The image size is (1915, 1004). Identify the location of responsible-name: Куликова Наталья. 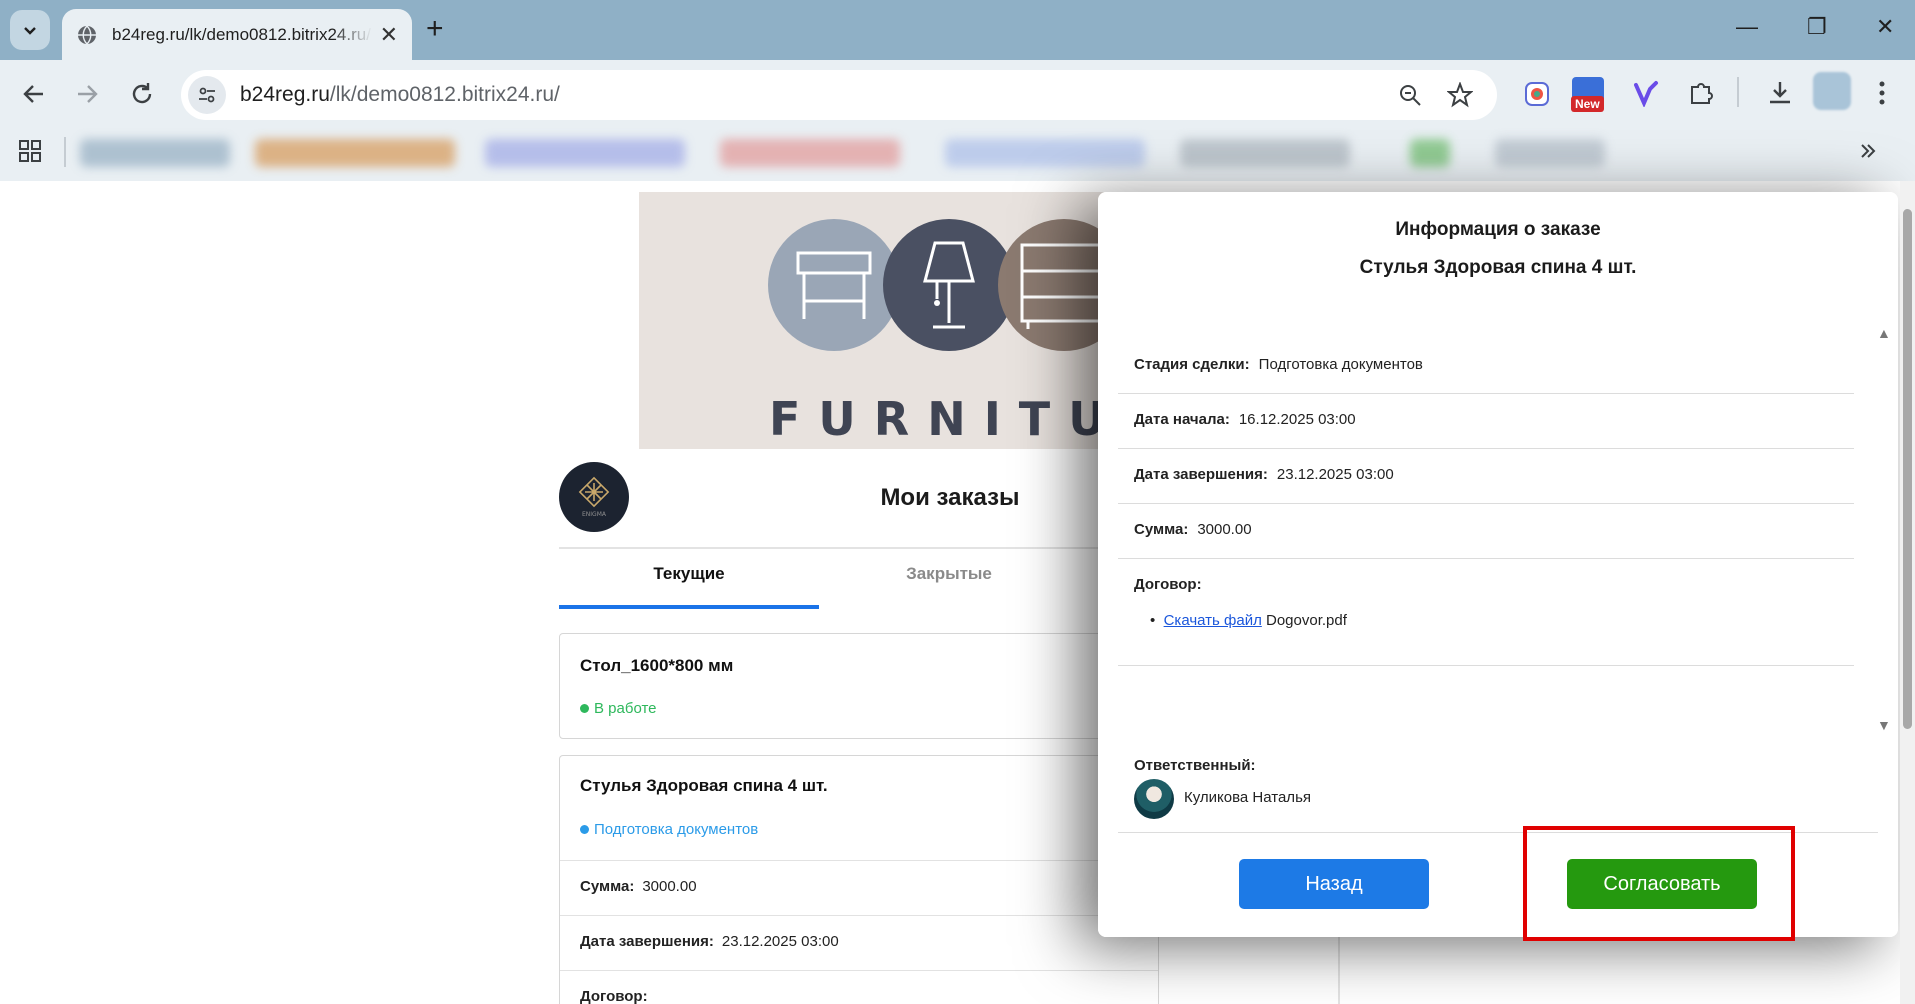
(1248, 797).